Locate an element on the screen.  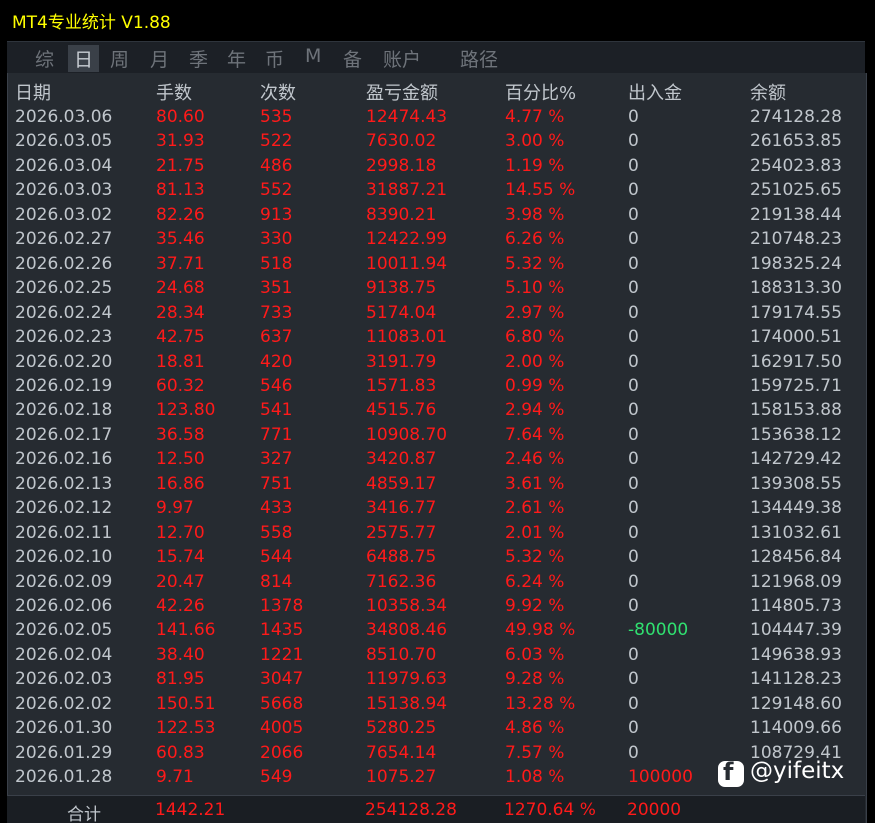
cell-pl: 7630.02 is located at coordinates (401, 141).